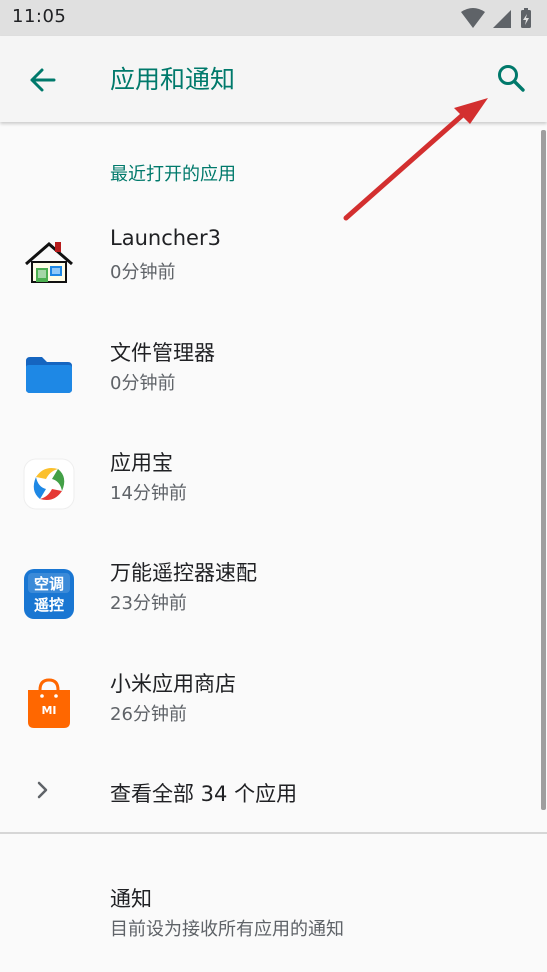  Describe the element at coordinates (270, 723) in the screenshot. I see `list-item-mi-store: MI 小米应用商店 26分钟前` at that location.